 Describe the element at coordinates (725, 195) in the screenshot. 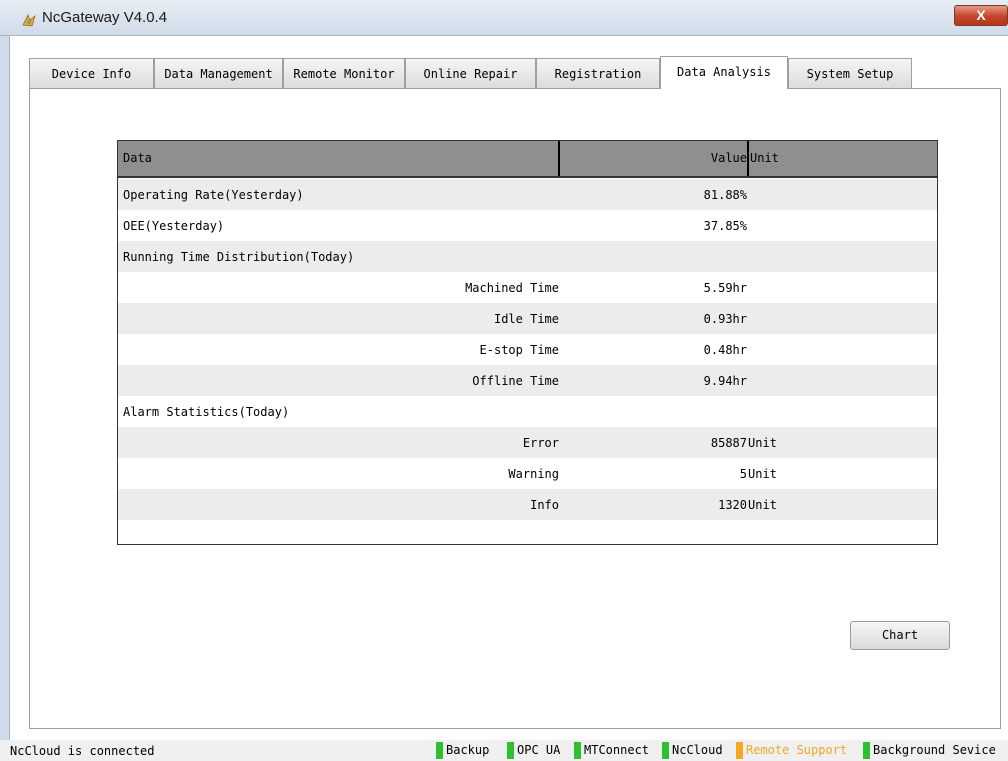

I see `row-value: 81.88%` at that location.